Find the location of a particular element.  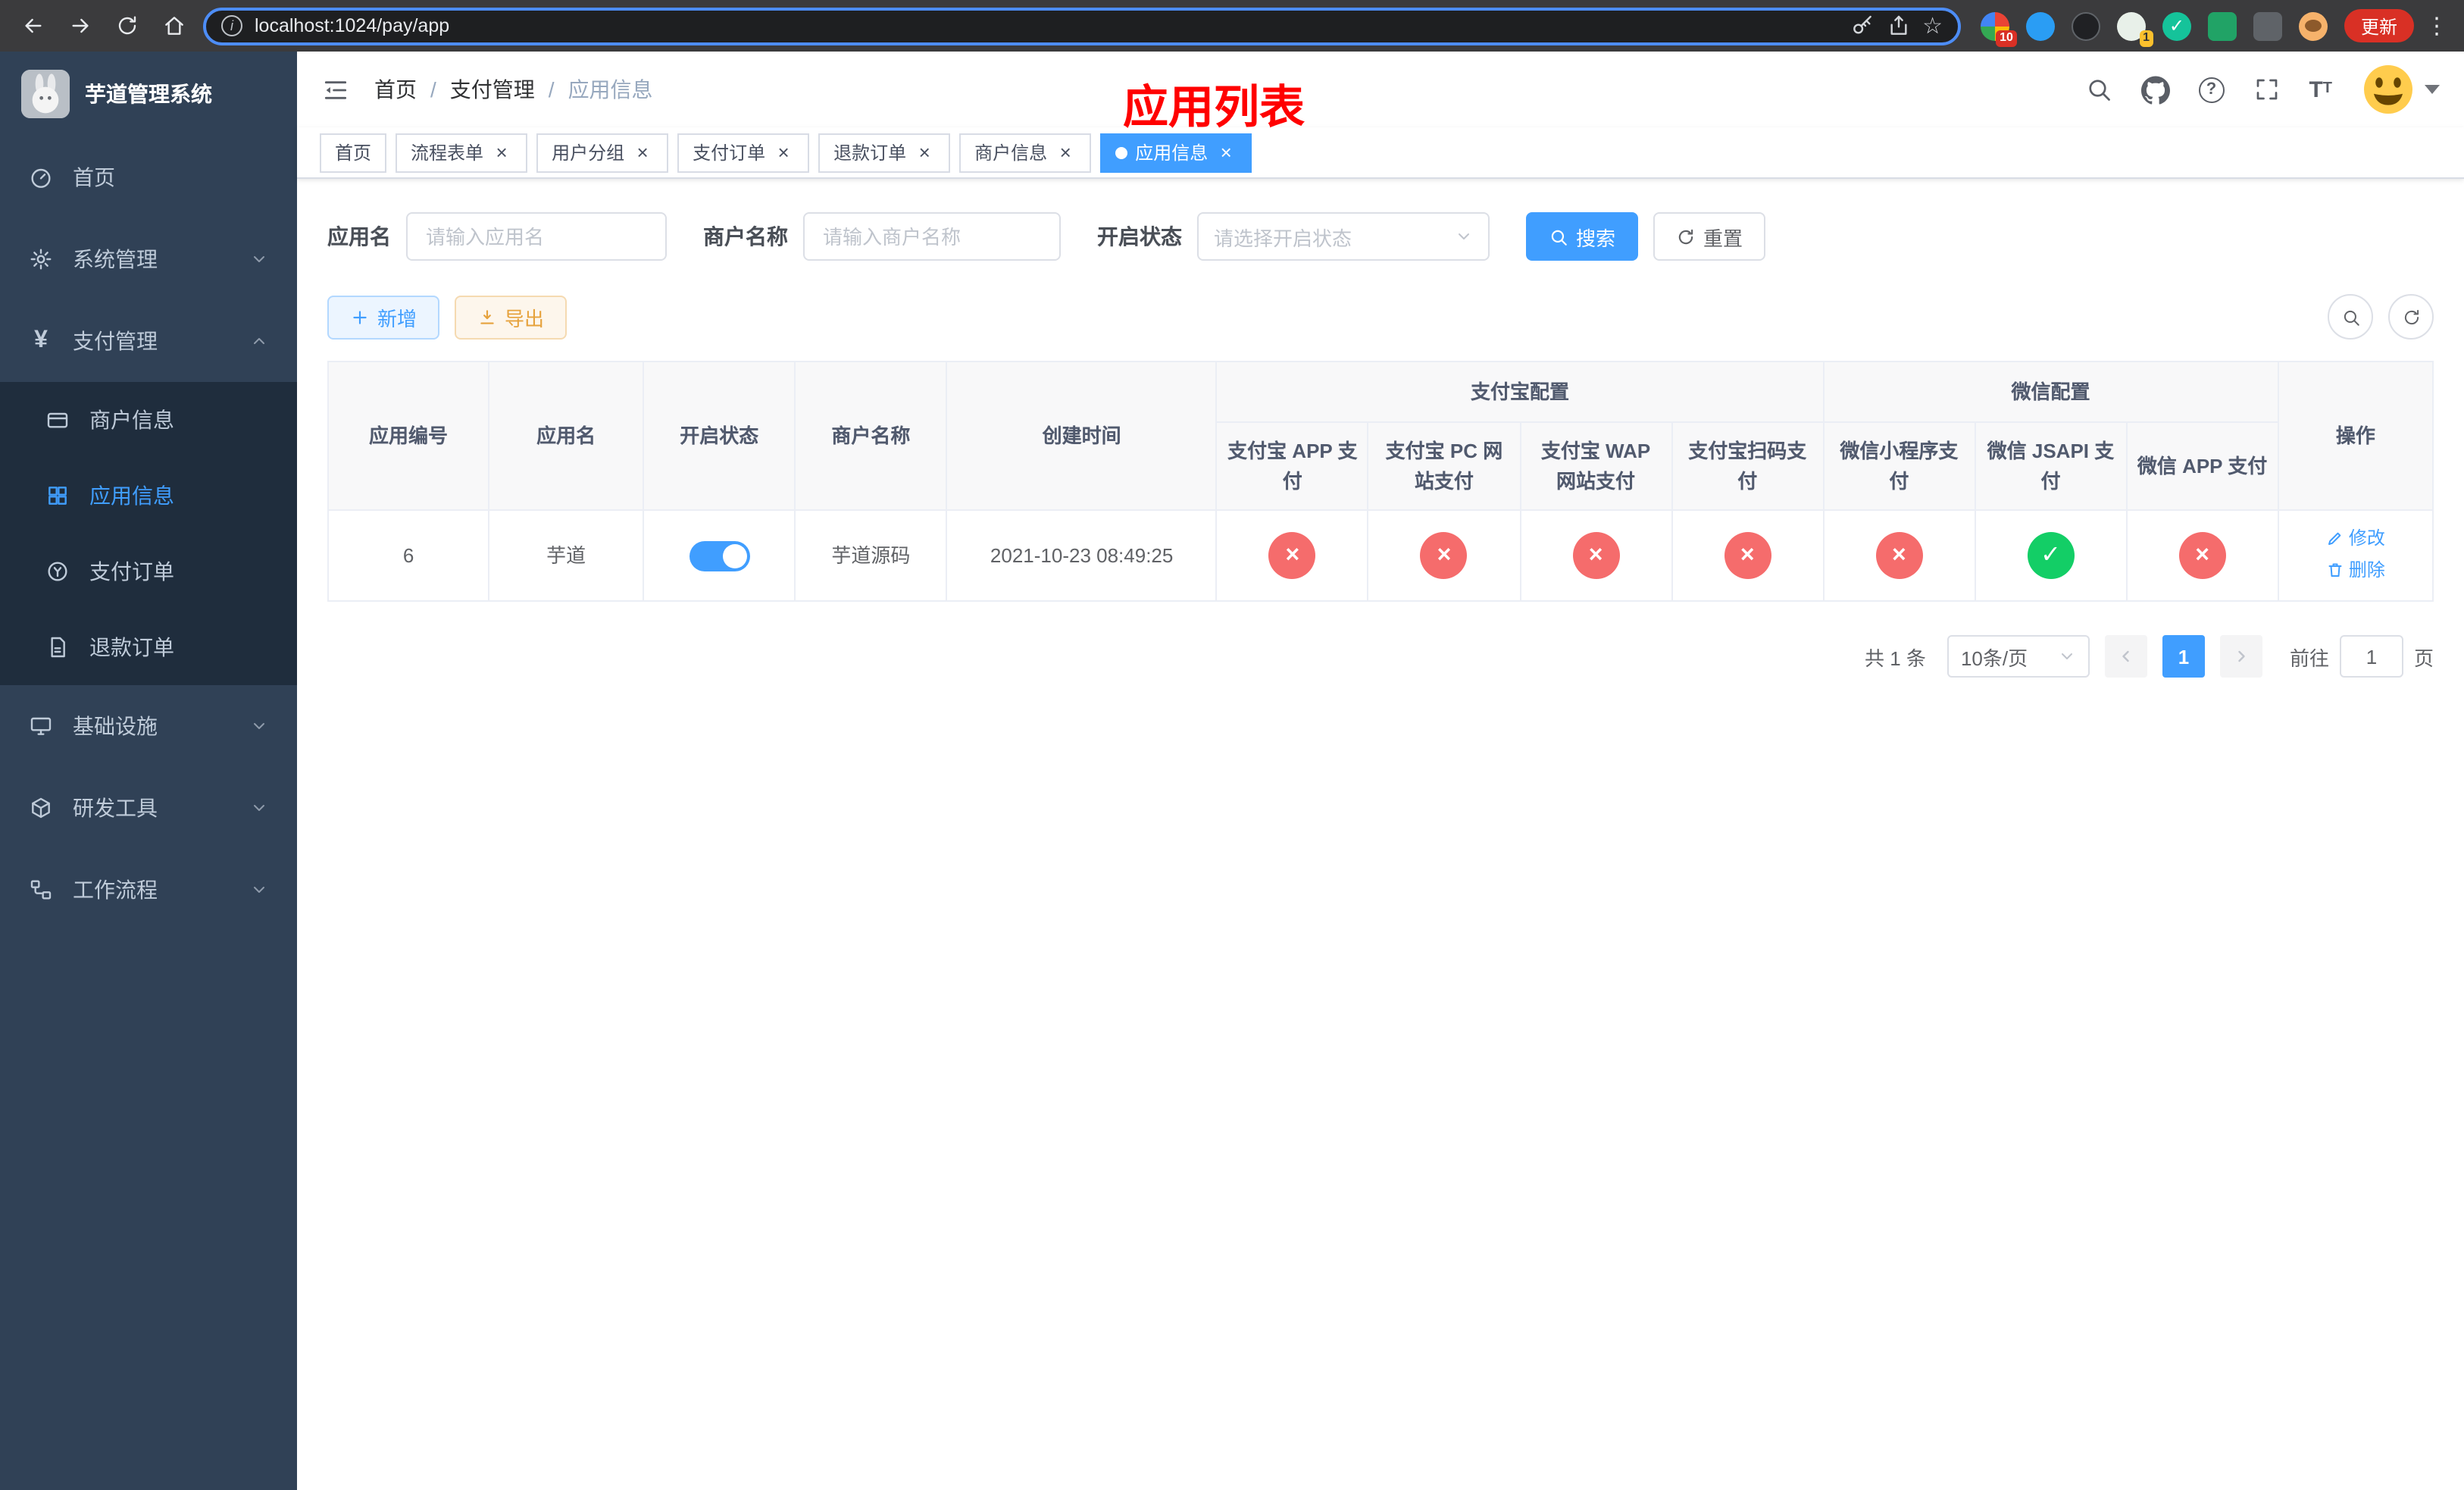

extension-icon-pinwheel: 10 is located at coordinates (1998, 28).